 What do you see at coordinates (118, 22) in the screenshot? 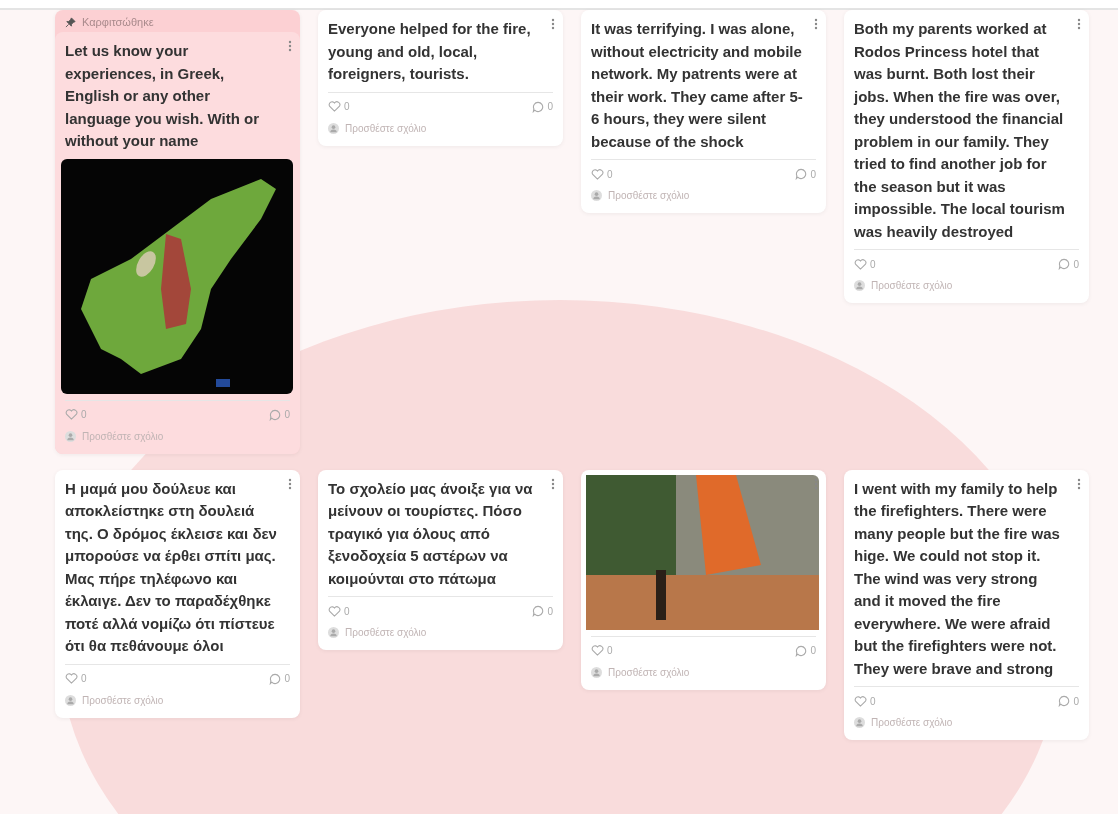
I see `pinned-label: Καρφιτσώθηκε` at bounding box center [118, 22].